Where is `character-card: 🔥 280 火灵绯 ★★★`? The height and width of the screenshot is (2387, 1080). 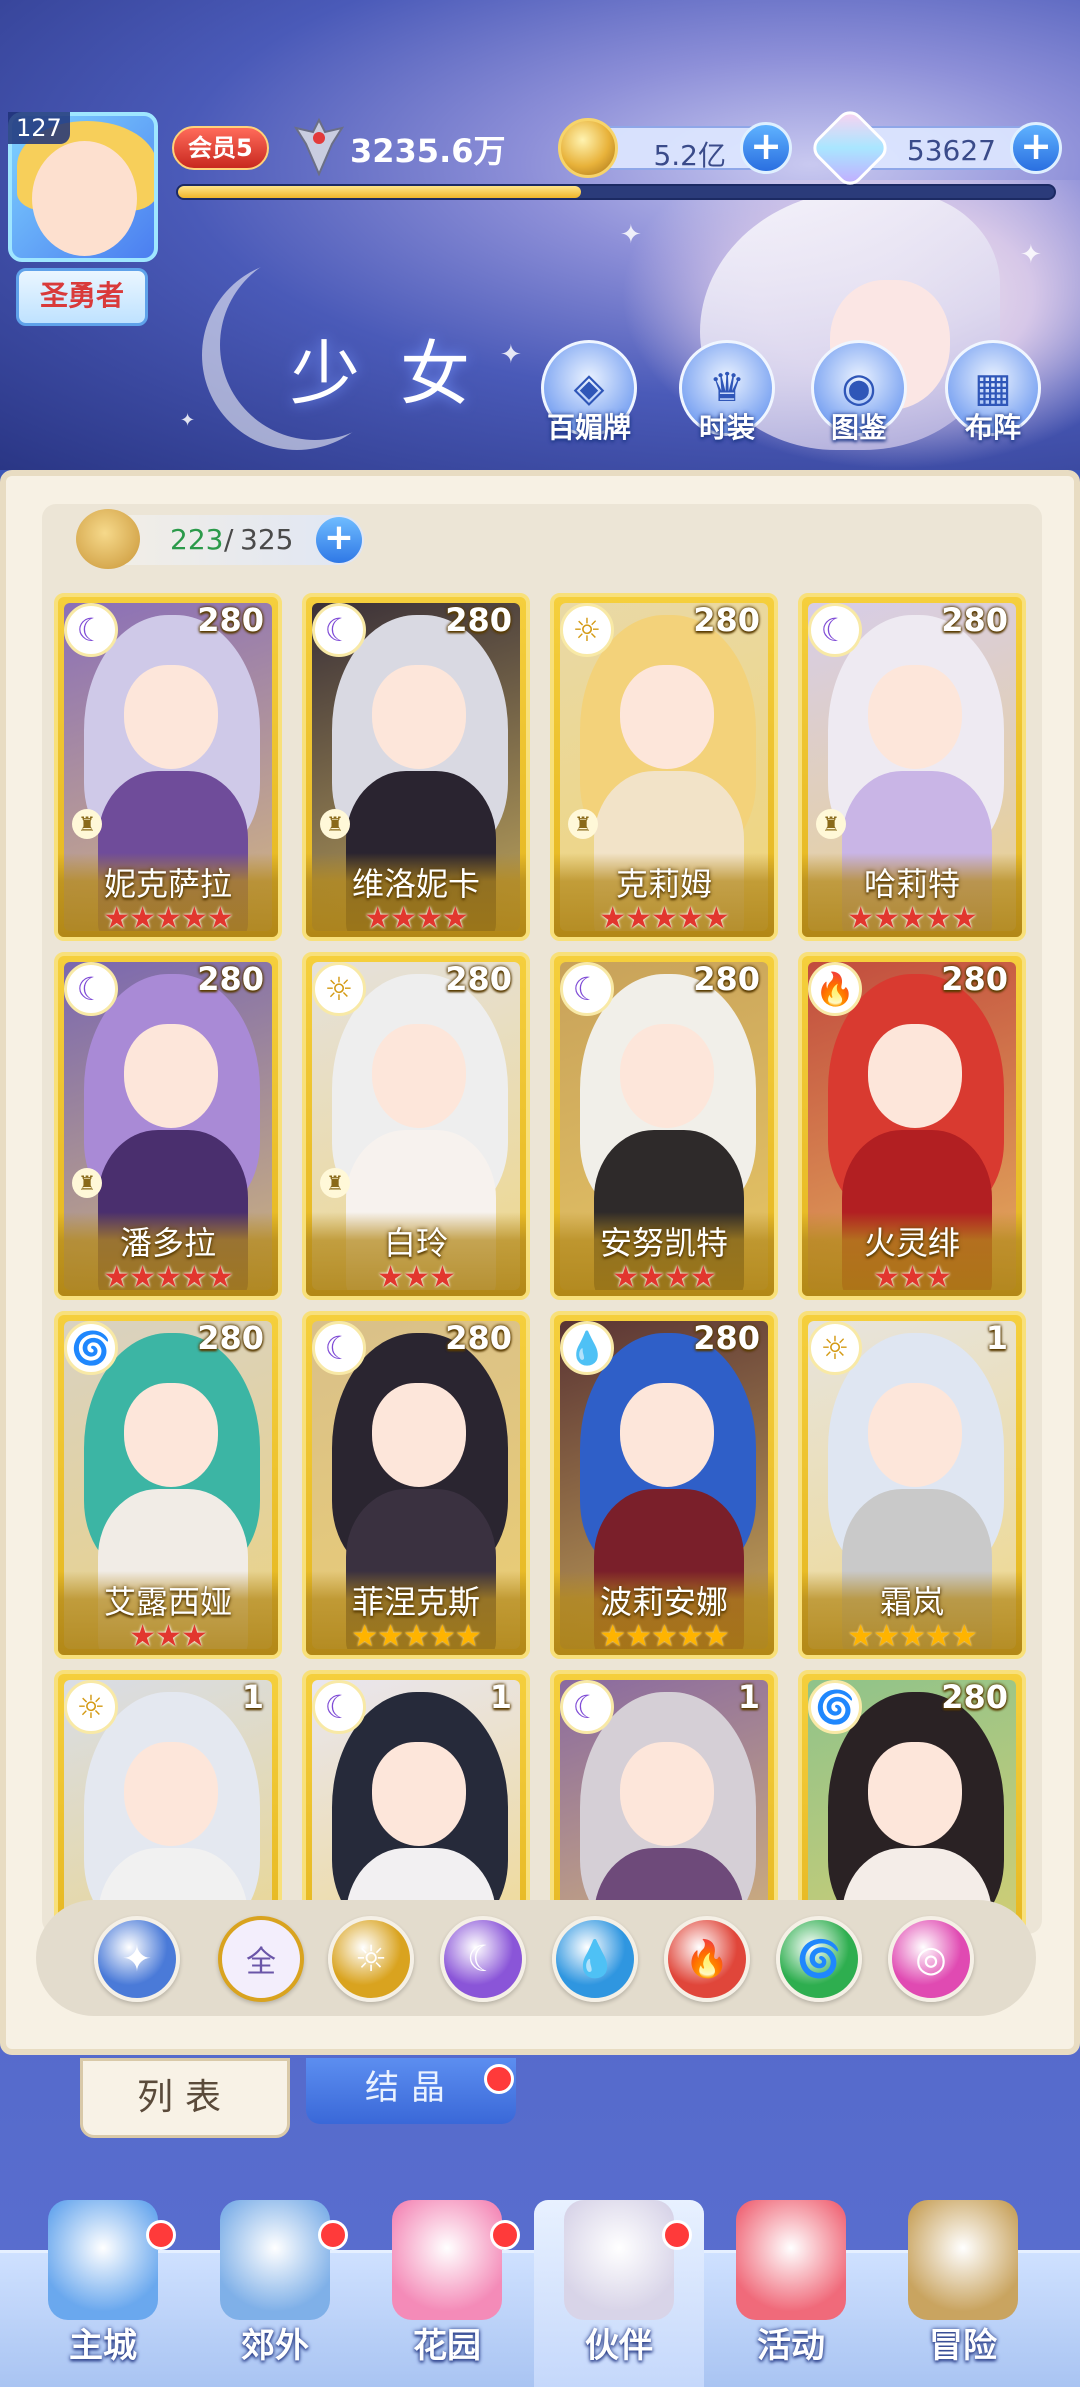
character-card: 🔥 280 火灵绯 ★★★ is located at coordinates (912, 1126).